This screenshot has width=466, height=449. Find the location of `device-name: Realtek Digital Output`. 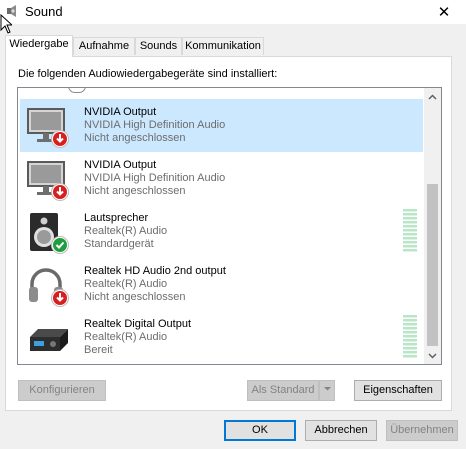

device-name: Realtek Digital Output is located at coordinates (137, 324).